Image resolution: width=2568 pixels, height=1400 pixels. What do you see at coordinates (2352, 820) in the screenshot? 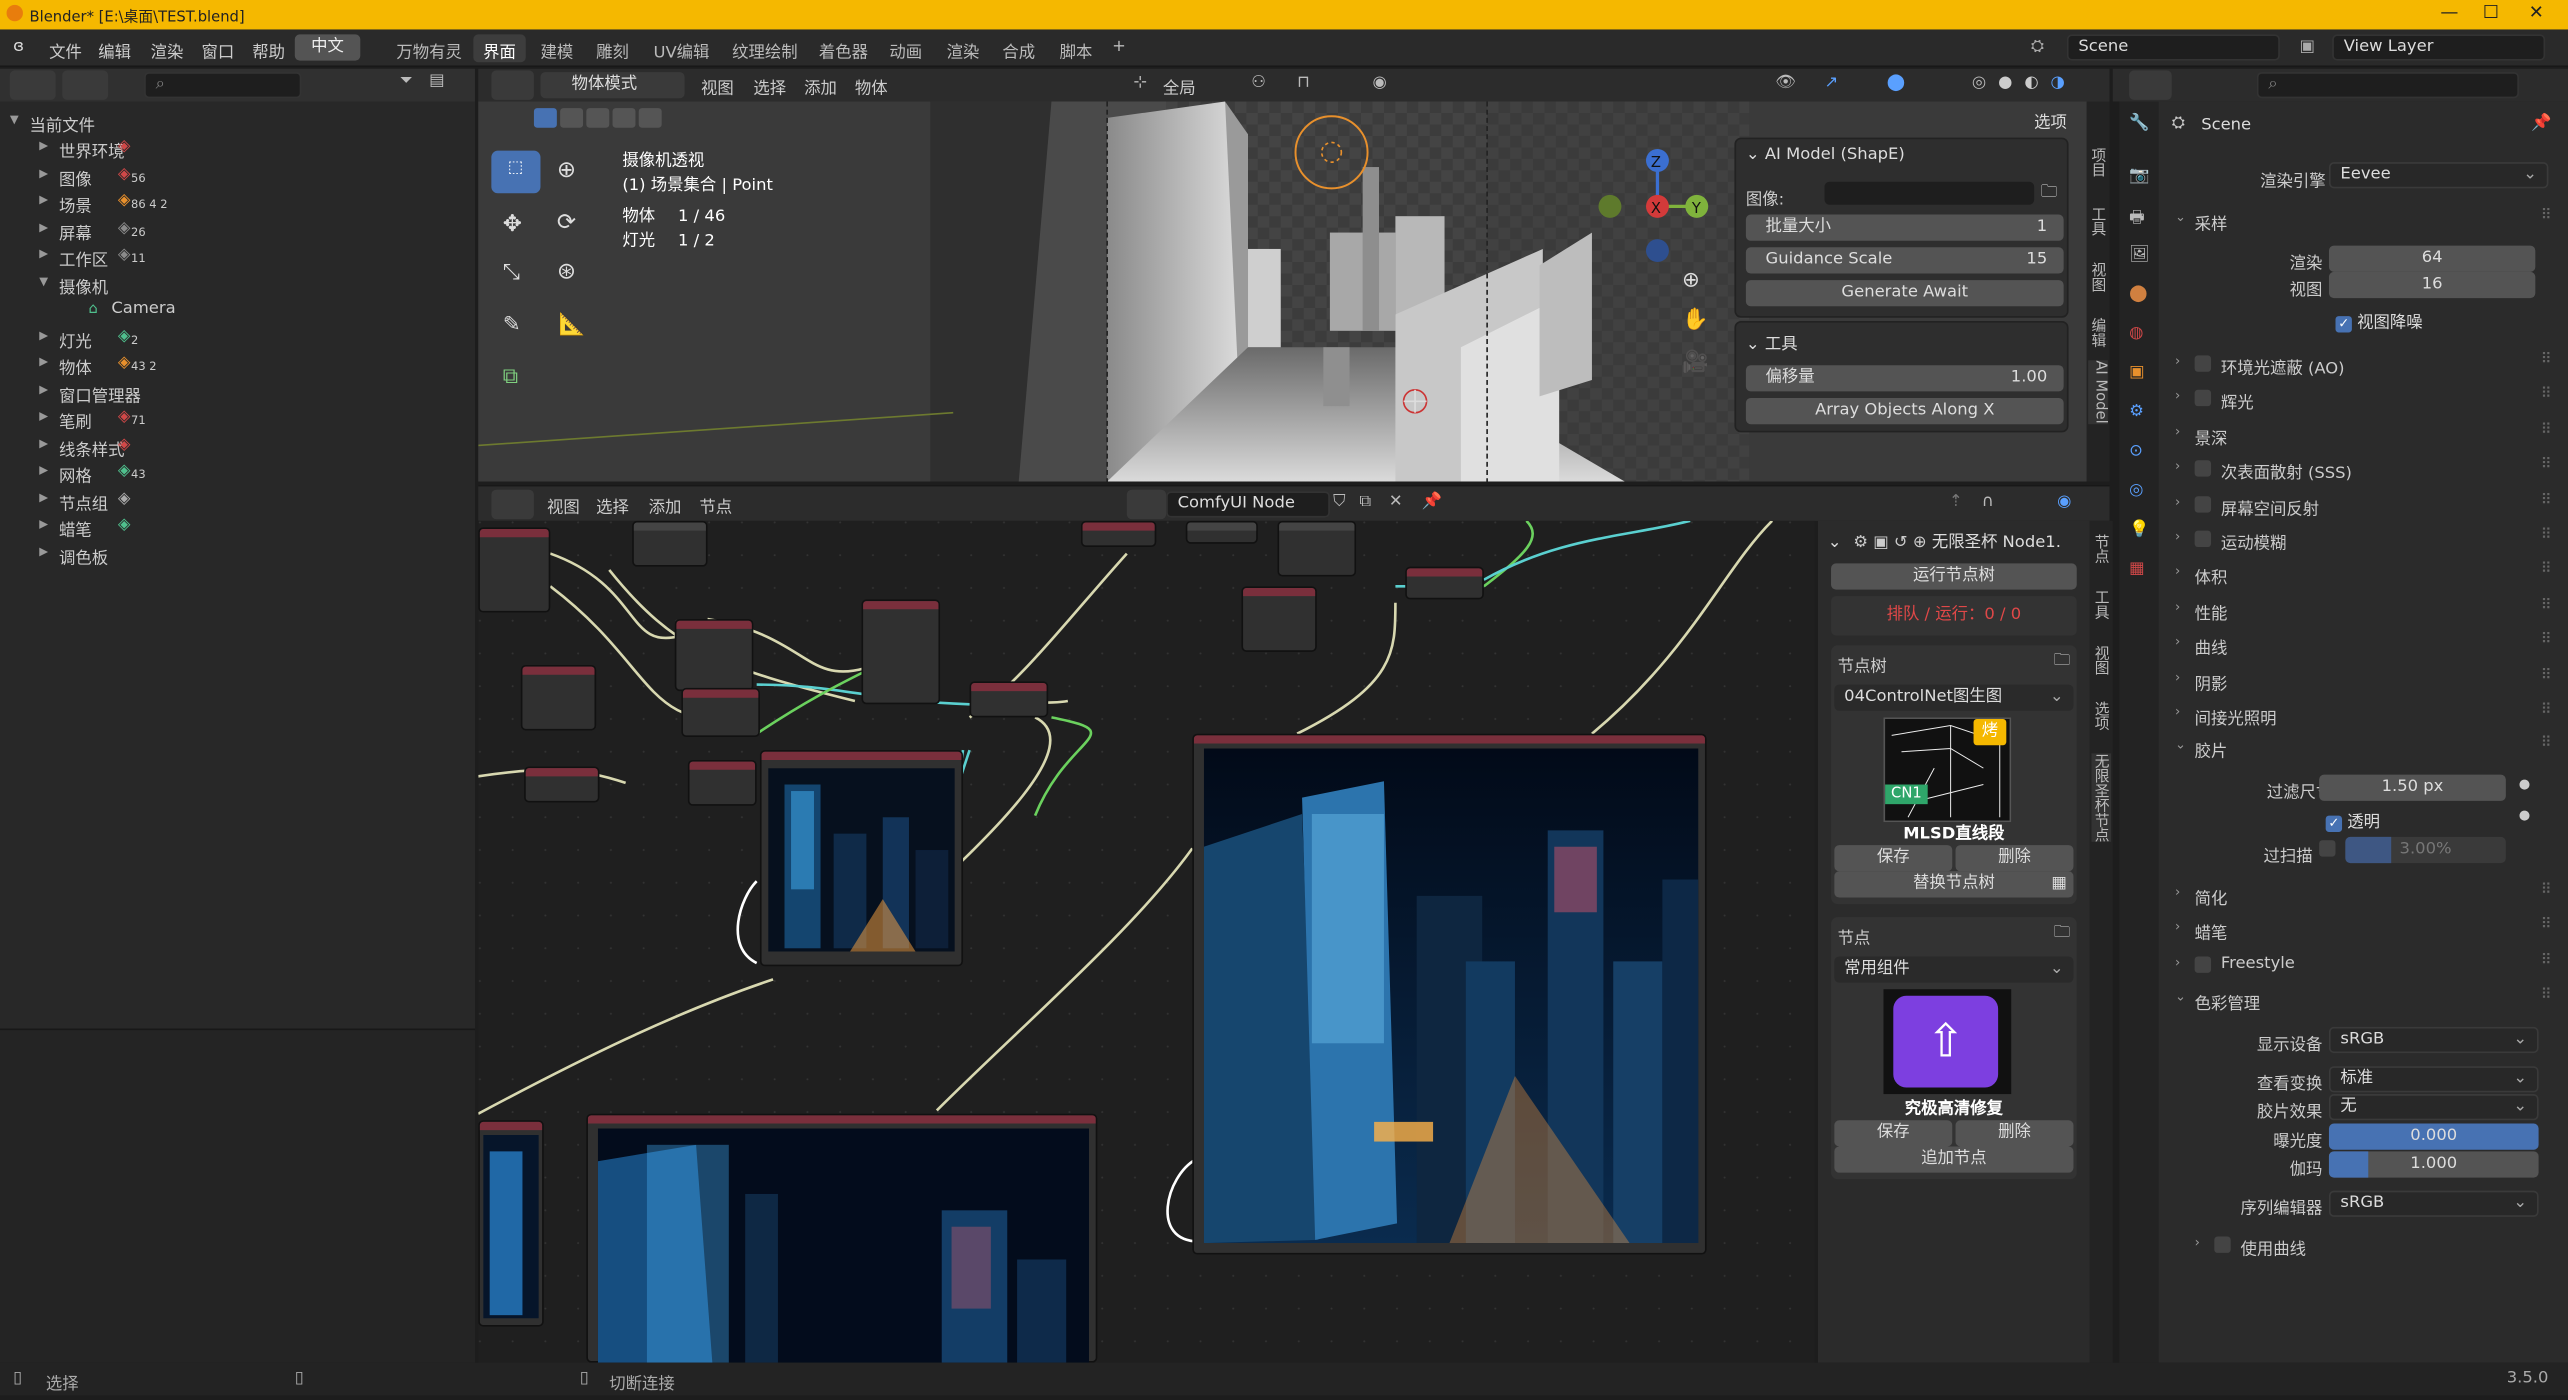
I see `film-transparent-checkbox: ✓ 透明` at bounding box center [2352, 820].